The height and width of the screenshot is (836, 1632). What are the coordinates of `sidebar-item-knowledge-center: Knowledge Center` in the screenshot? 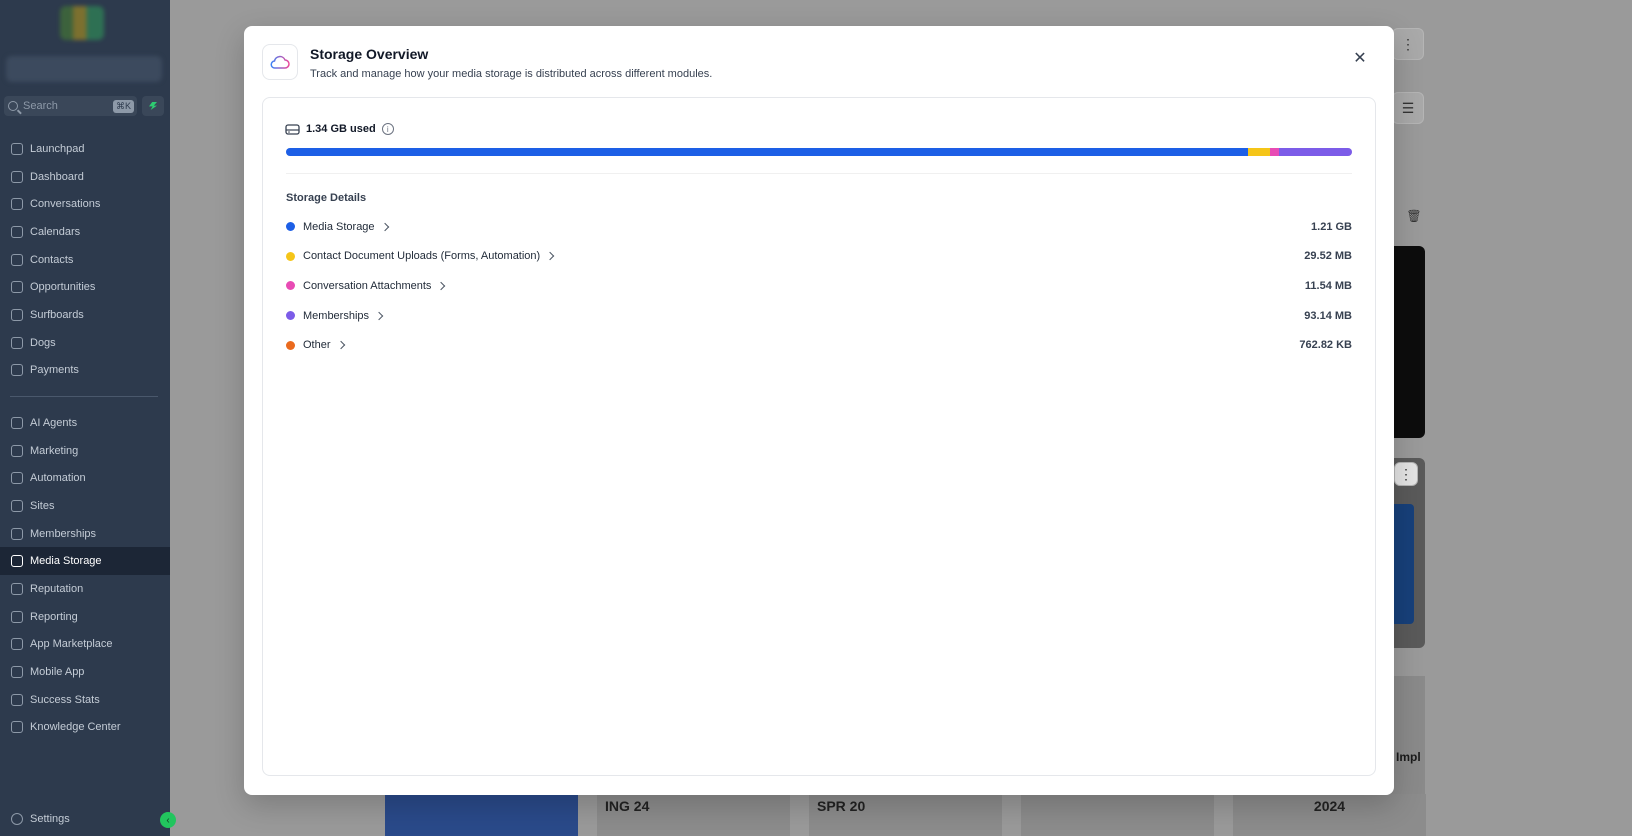 It's located at (85, 728).